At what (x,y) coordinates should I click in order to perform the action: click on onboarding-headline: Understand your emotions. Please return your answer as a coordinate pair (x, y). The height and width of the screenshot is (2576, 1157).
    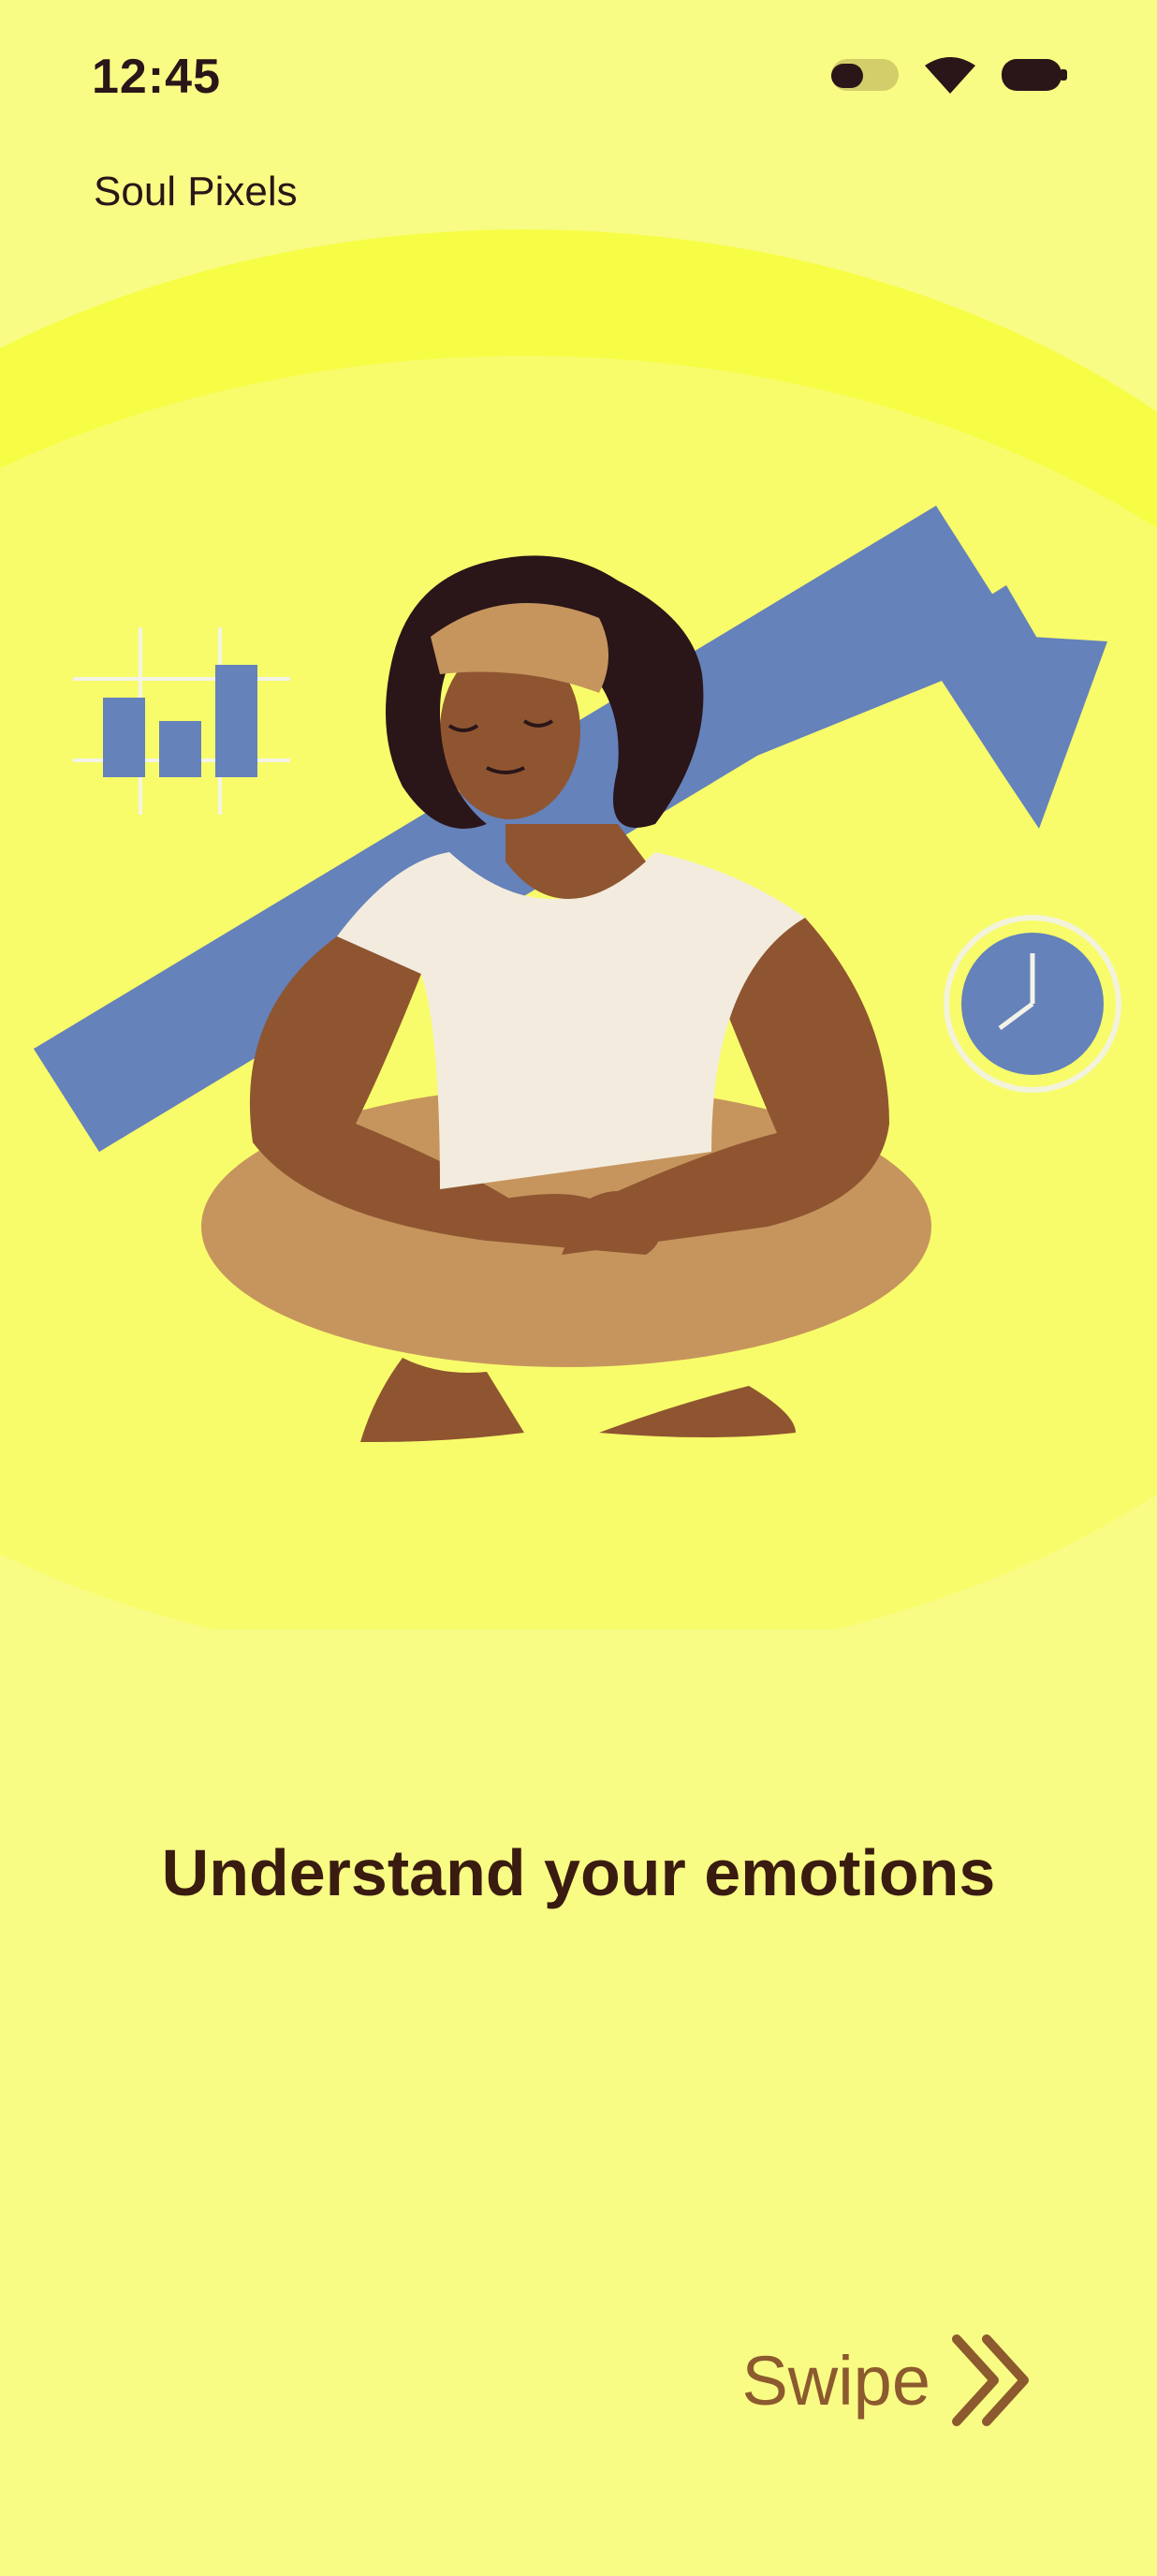
    Looking at the image, I should click on (578, 1872).